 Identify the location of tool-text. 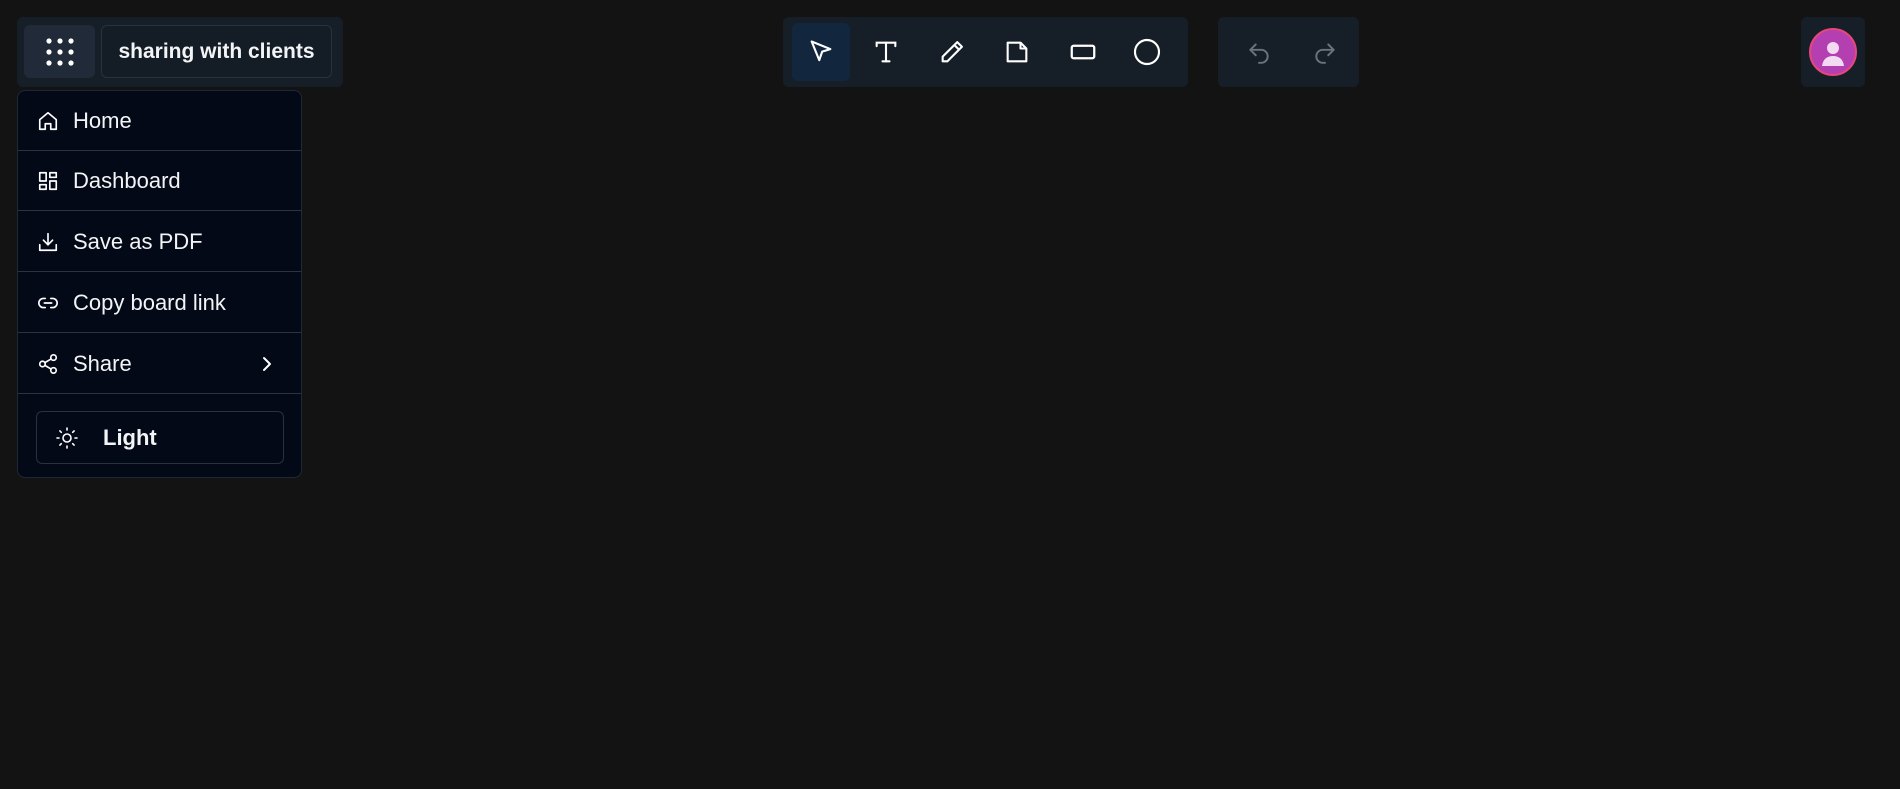
(886, 52).